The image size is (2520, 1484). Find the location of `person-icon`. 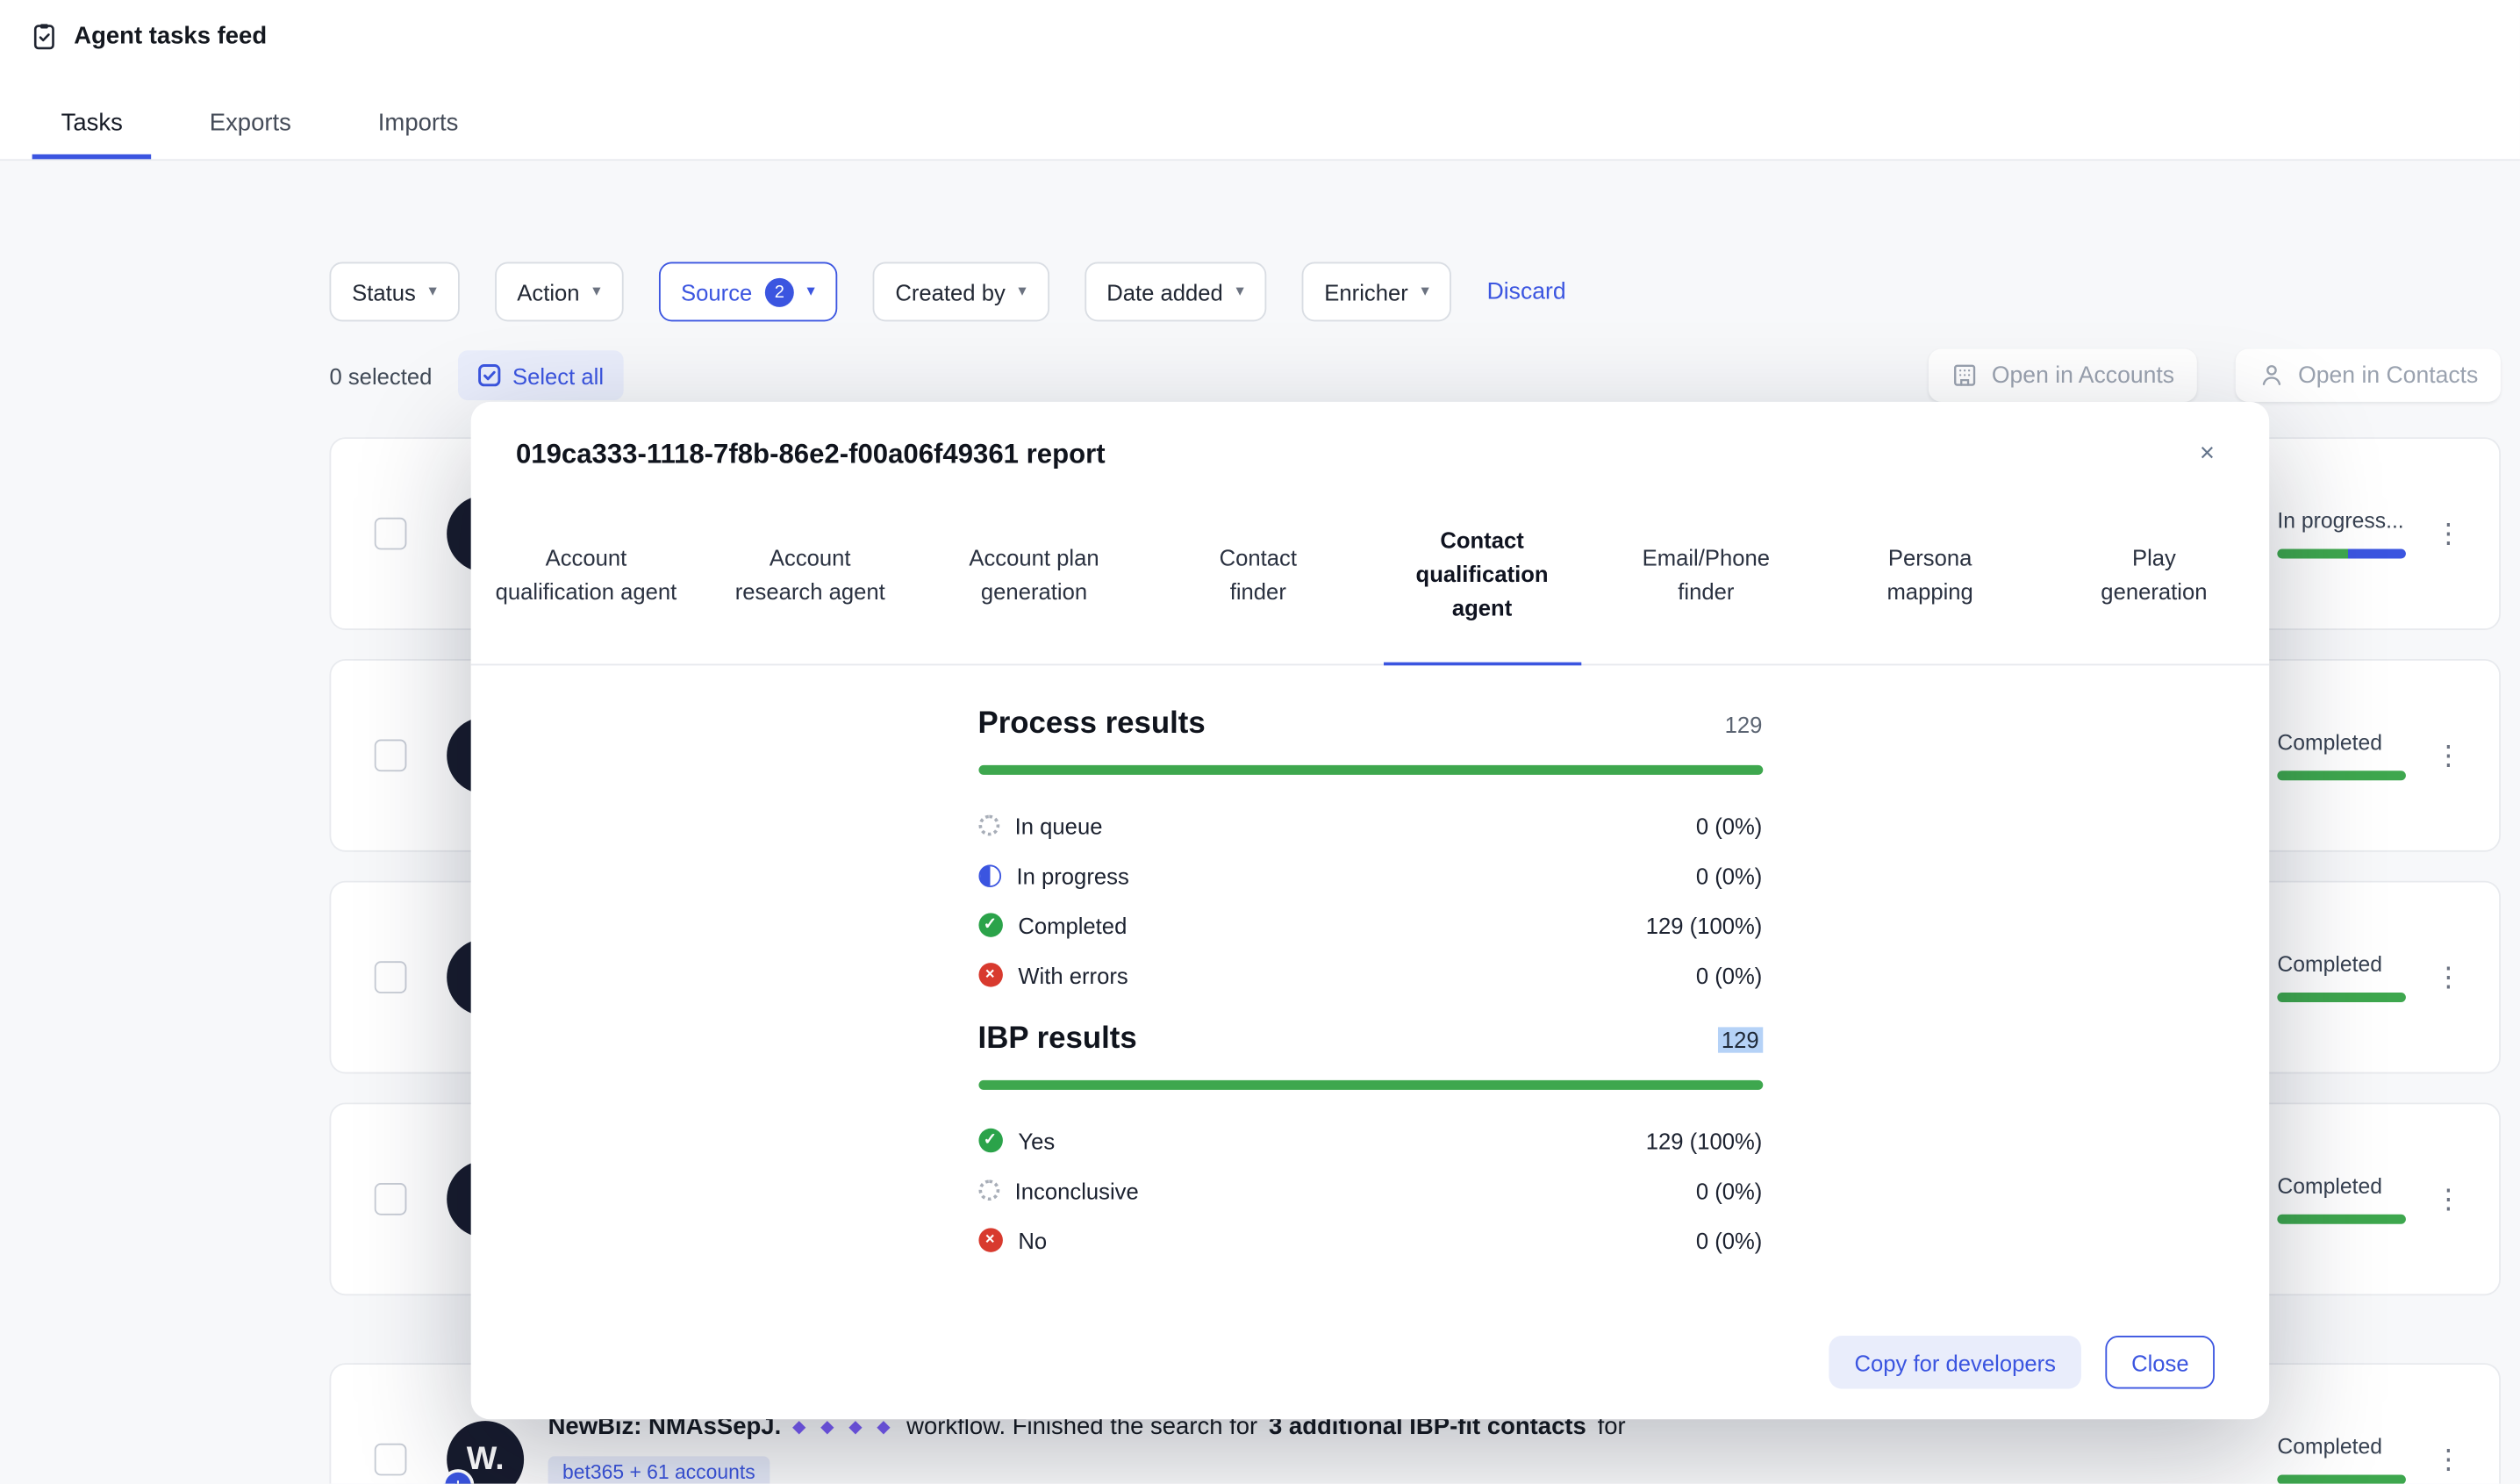

person-icon is located at coordinates (2271, 375).